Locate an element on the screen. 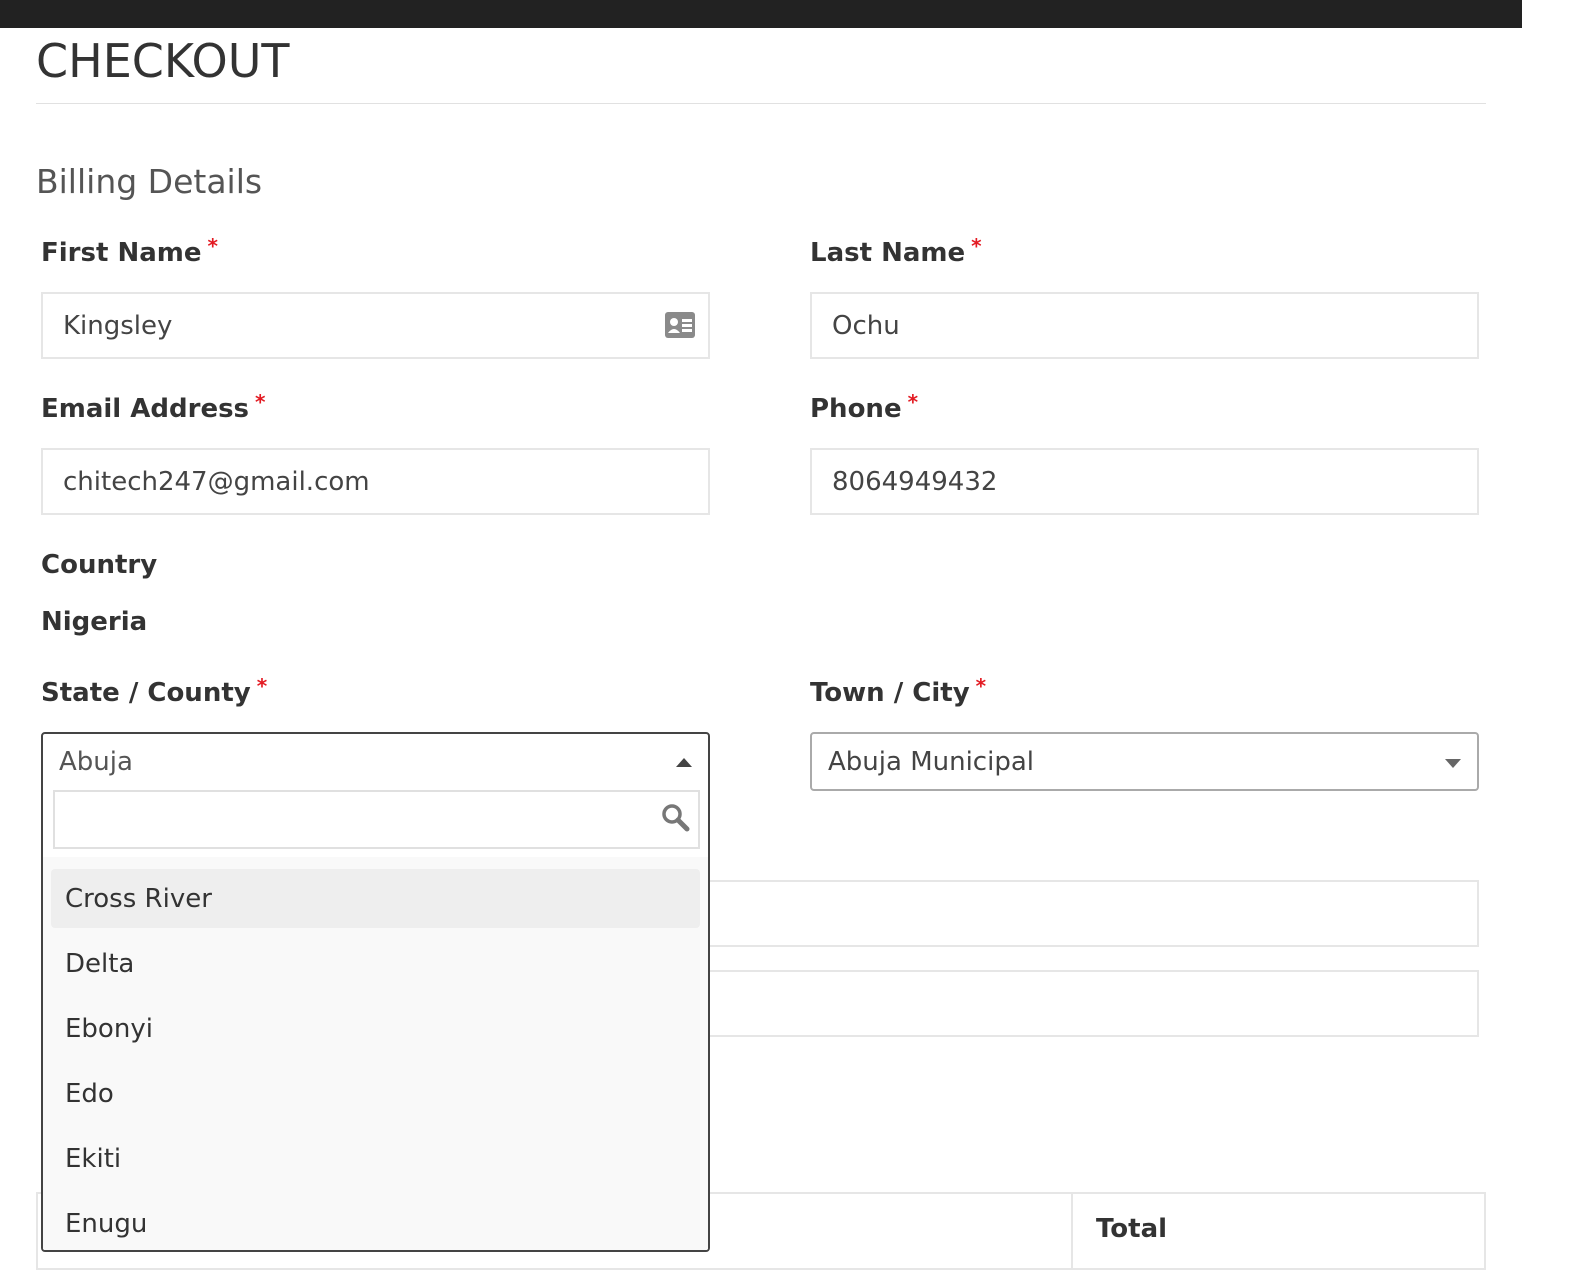 Image resolution: width=1590 pixels, height=1288 pixels. state-search-box is located at coordinates (376, 819).